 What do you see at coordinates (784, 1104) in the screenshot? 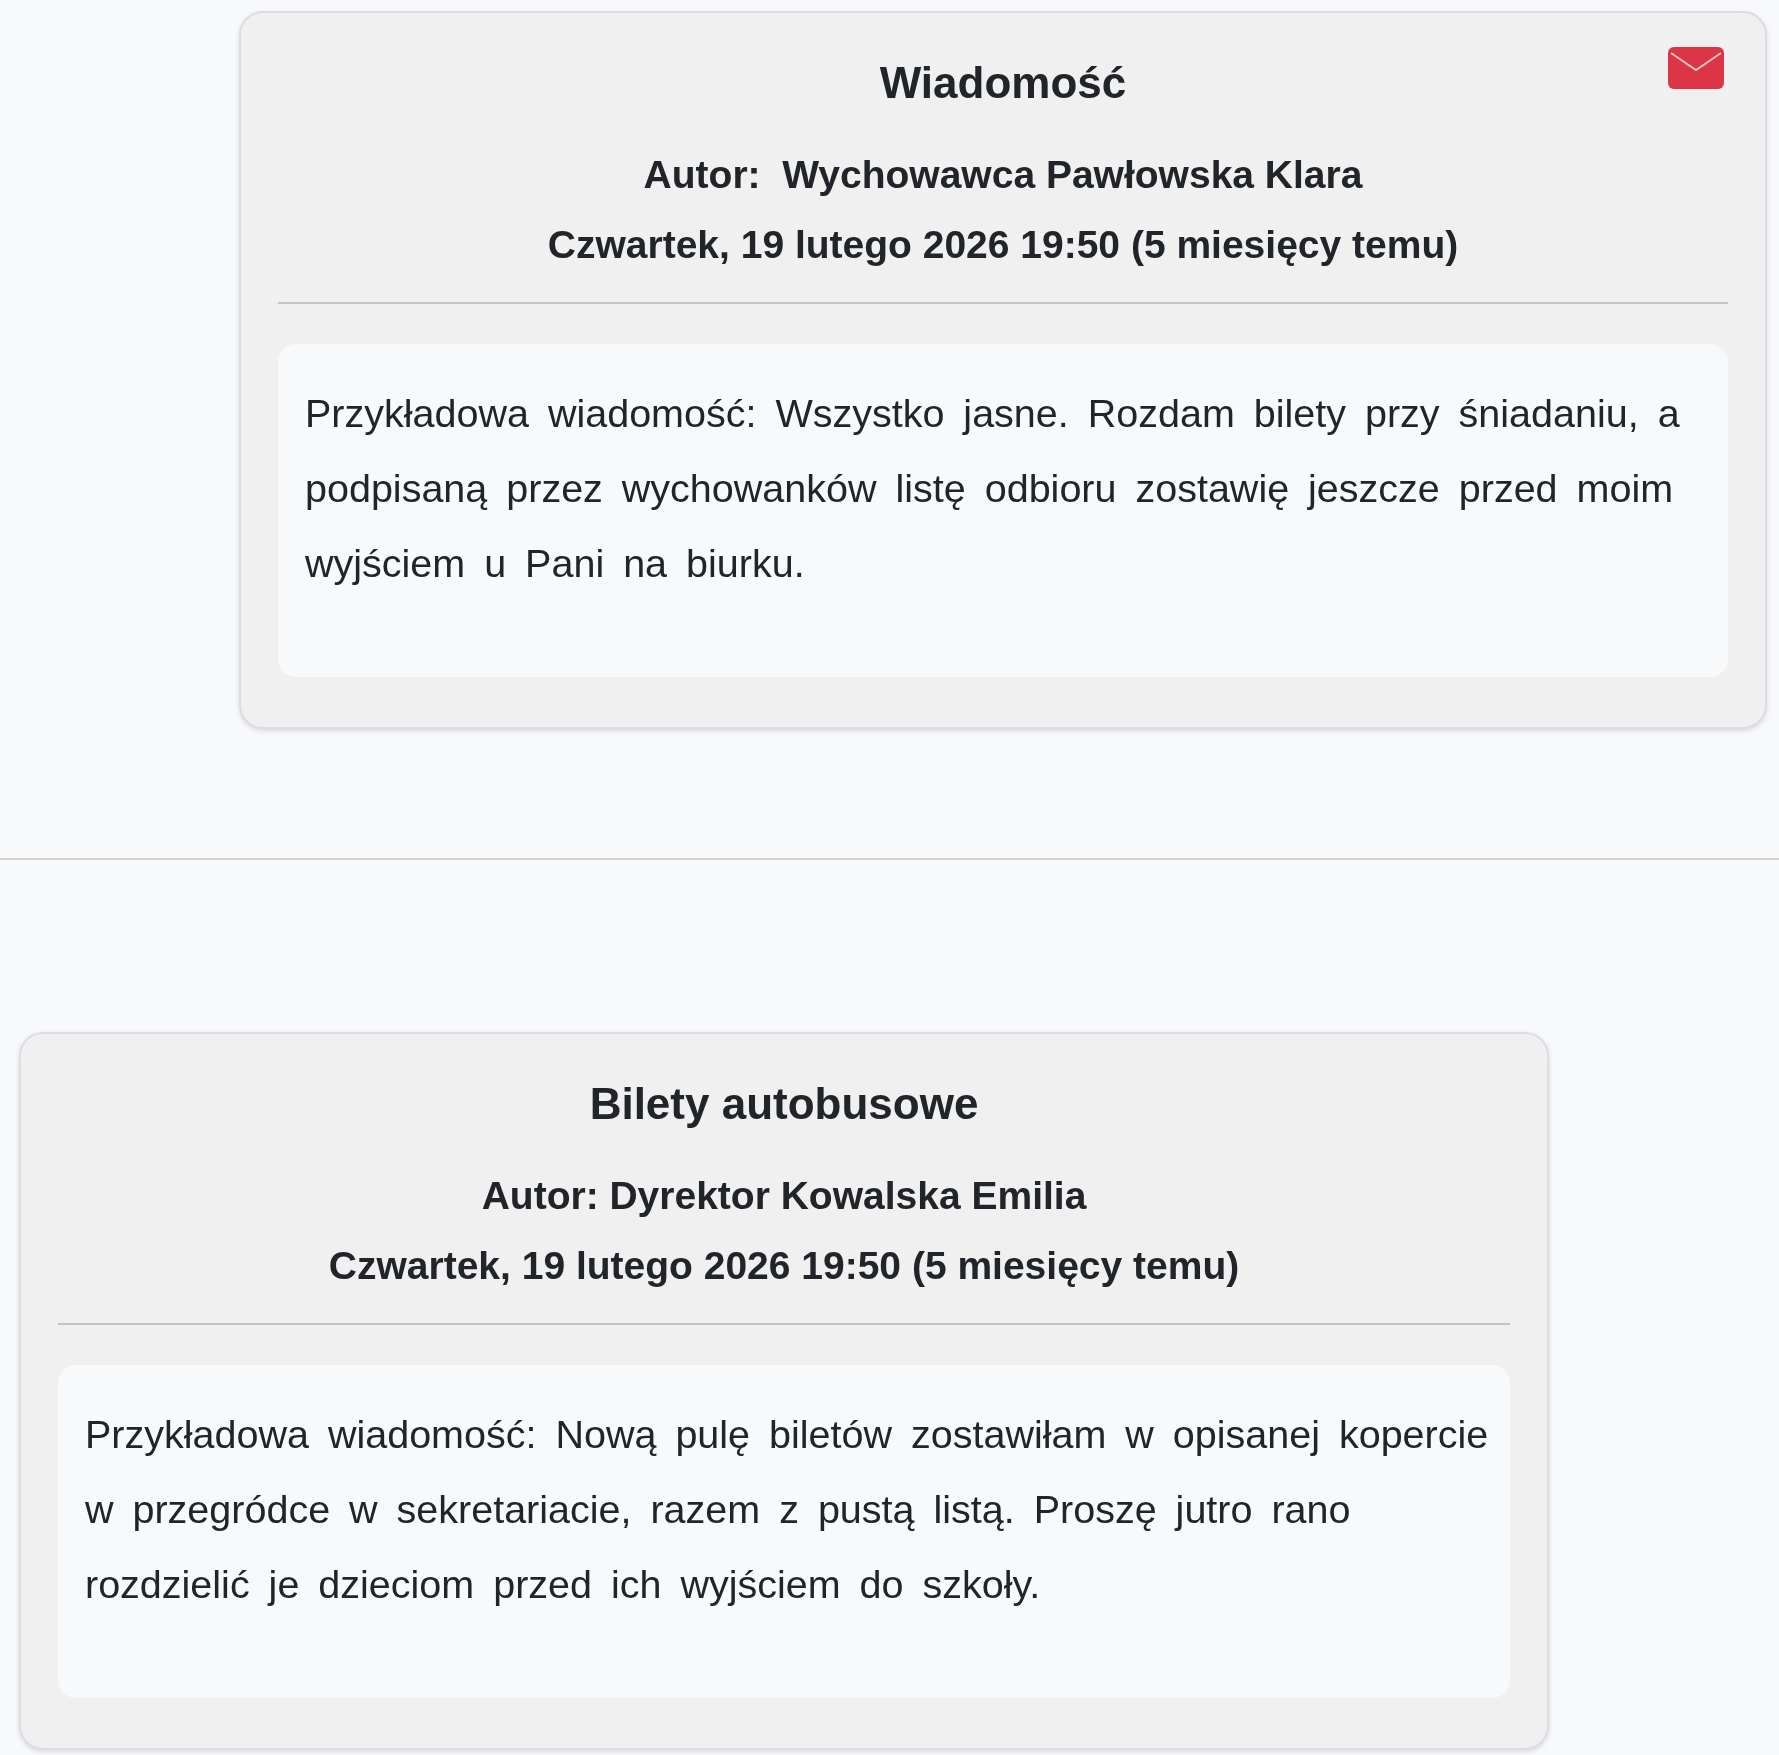
I see `message-title: Bilety autobusowe` at bounding box center [784, 1104].